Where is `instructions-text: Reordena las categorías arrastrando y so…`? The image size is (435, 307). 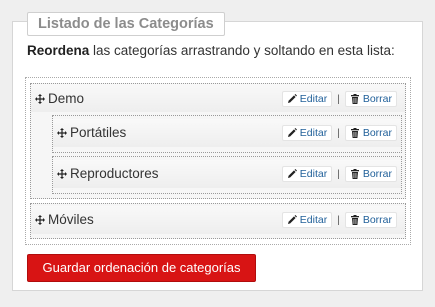 instructions-text: Reordena las categorías arrastrando y so… is located at coordinates (211, 50).